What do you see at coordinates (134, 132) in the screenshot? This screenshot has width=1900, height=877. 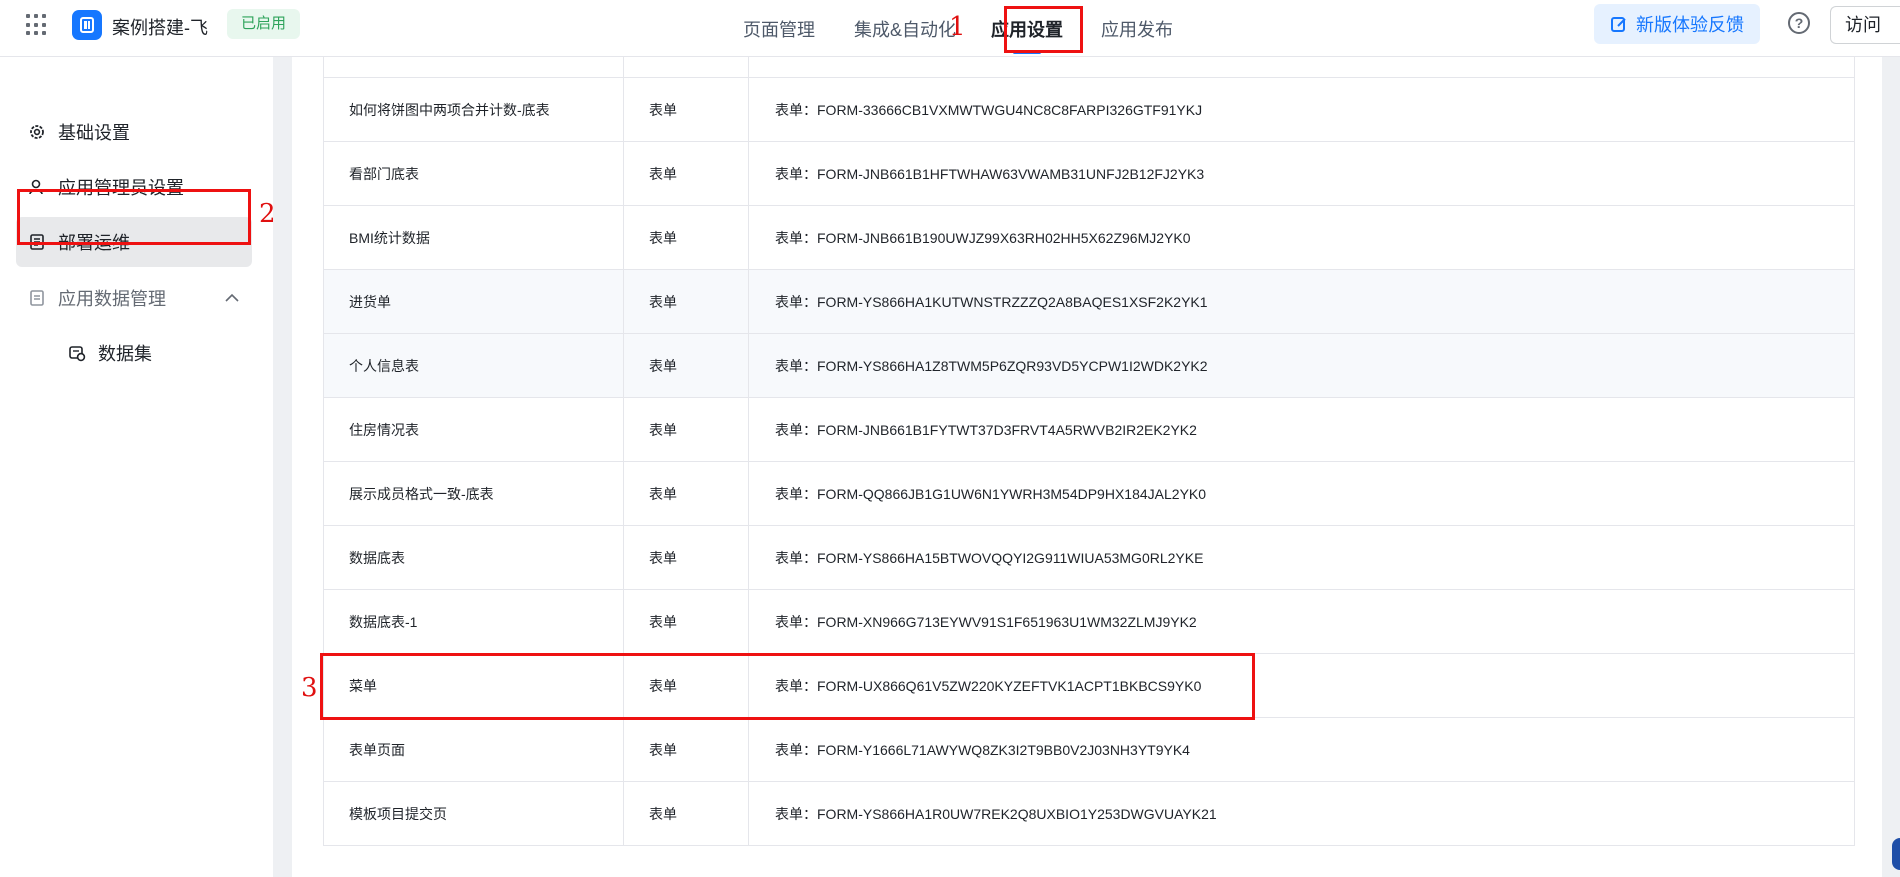 I see `sidebar-item-basic-settings: 基础设置` at bounding box center [134, 132].